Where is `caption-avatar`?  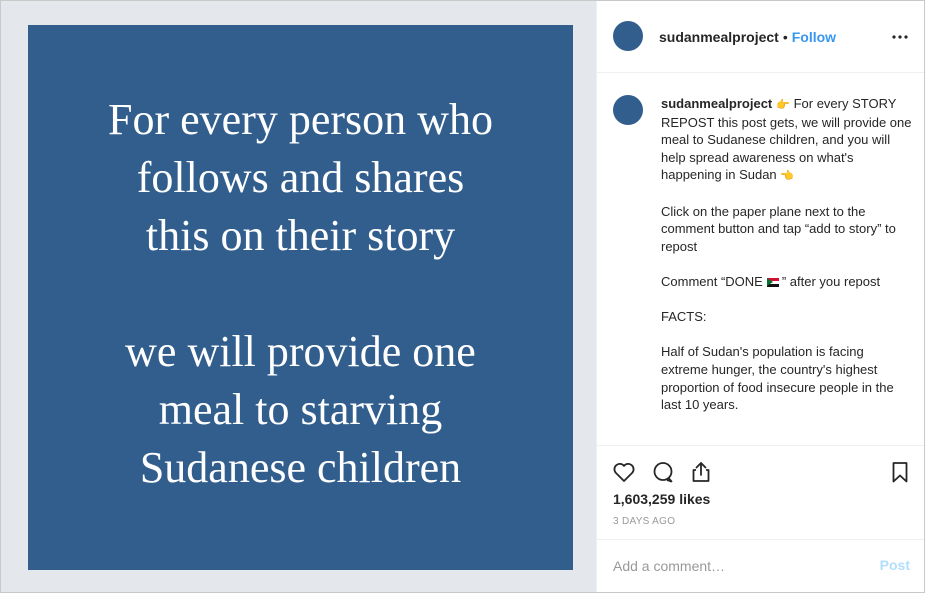 caption-avatar is located at coordinates (628, 110).